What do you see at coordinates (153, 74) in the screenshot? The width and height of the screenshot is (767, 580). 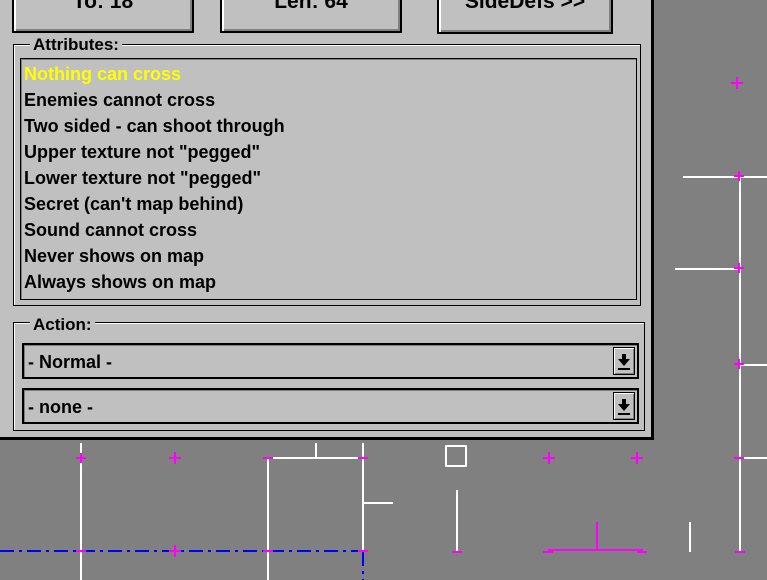 I see `attribute-item: Nothing can cross` at bounding box center [153, 74].